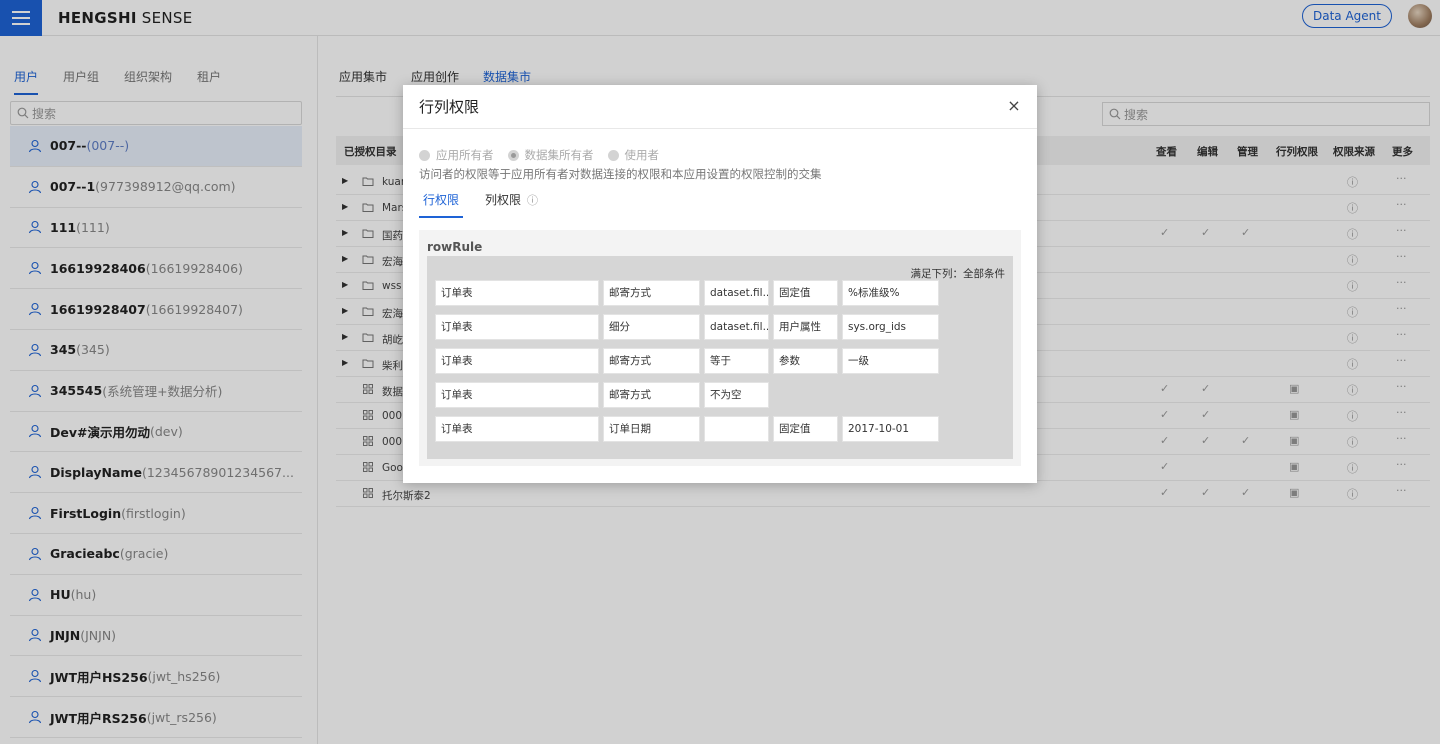  Describe the element at coordinates (720, 107) in the screenshot. I see `dialog-header: 行列权限` at that location.